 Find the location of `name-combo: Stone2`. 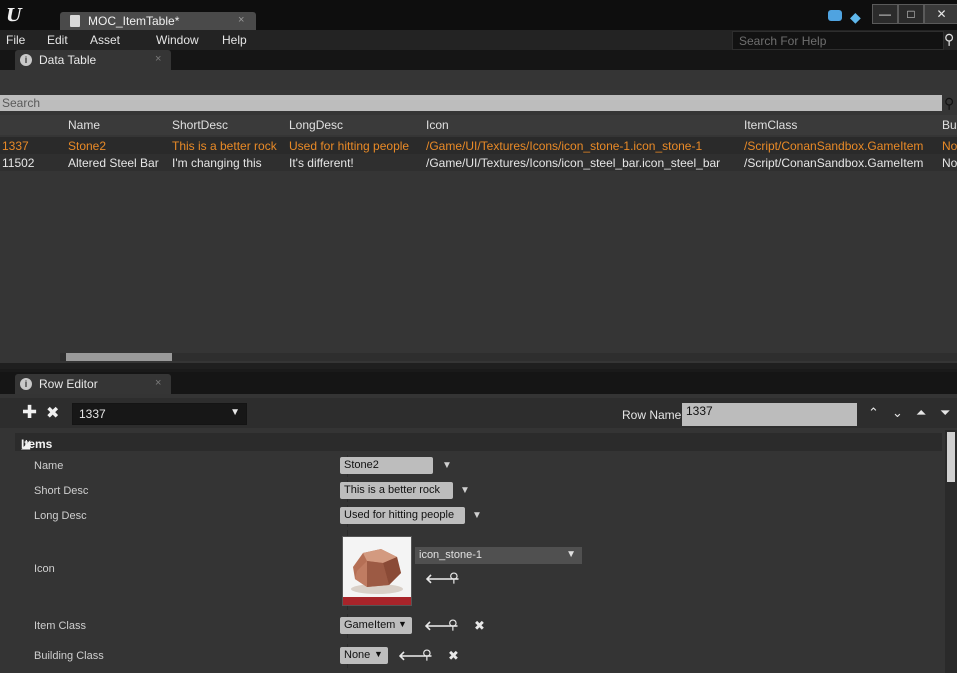

name-combo: Stone2 is located at coordinates (386, 465).